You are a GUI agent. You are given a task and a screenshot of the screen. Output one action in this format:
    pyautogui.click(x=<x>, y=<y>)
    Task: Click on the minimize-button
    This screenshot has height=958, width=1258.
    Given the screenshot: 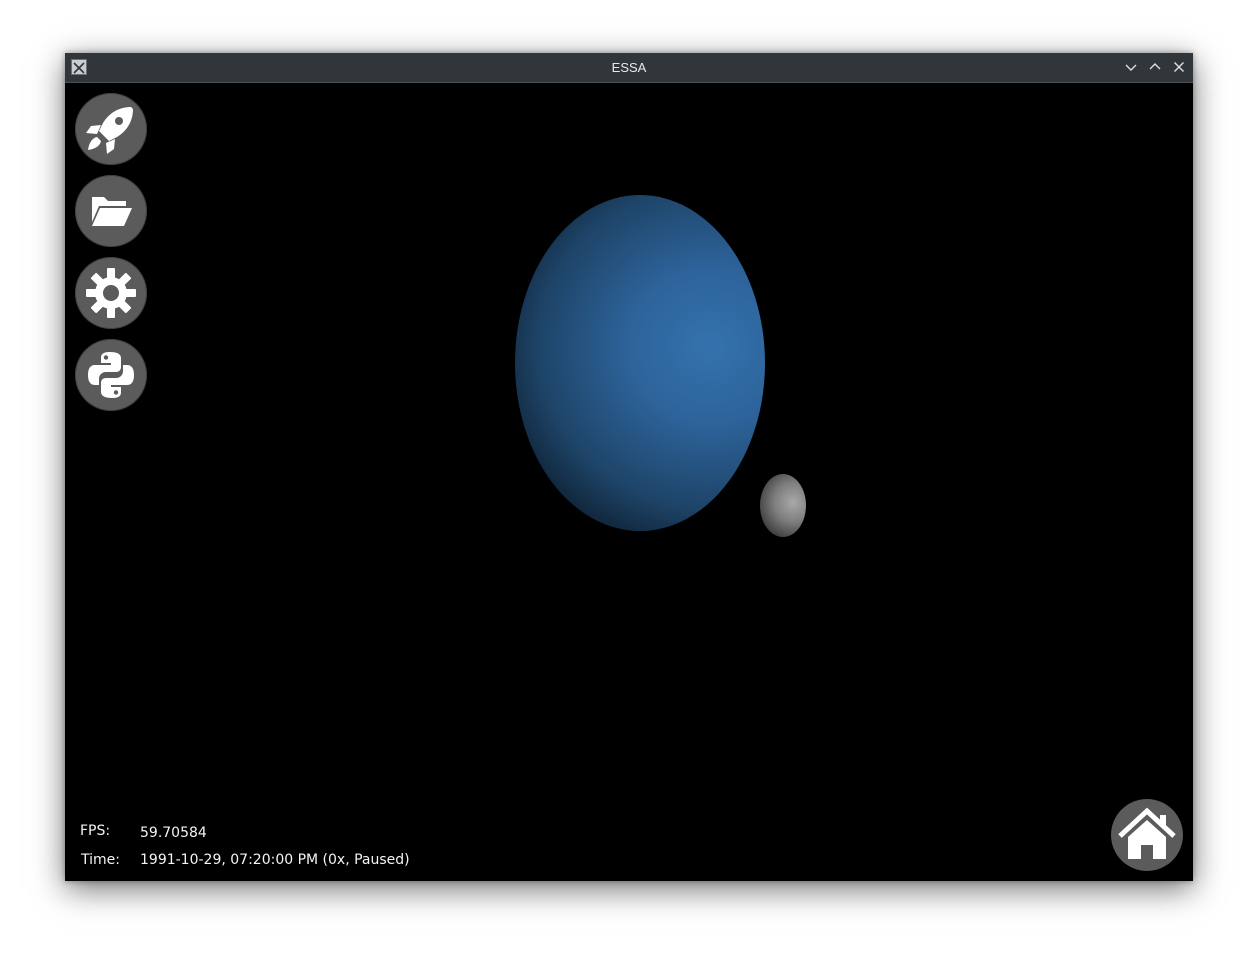 What is the action you would take?
    pyautogui.click(x=1131, y=67)
    